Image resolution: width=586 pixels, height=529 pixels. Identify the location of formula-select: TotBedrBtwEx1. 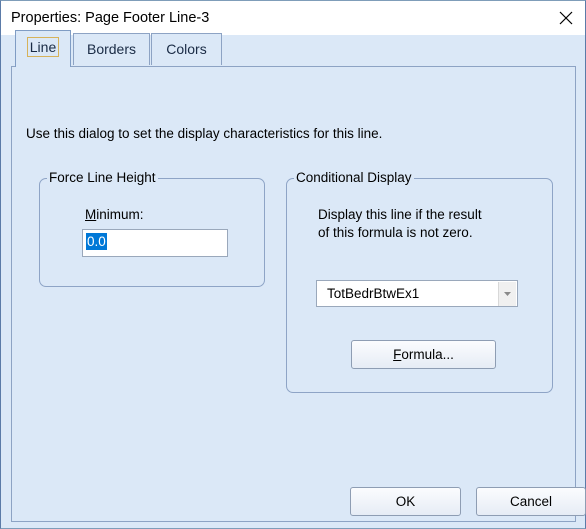
(417, 293).